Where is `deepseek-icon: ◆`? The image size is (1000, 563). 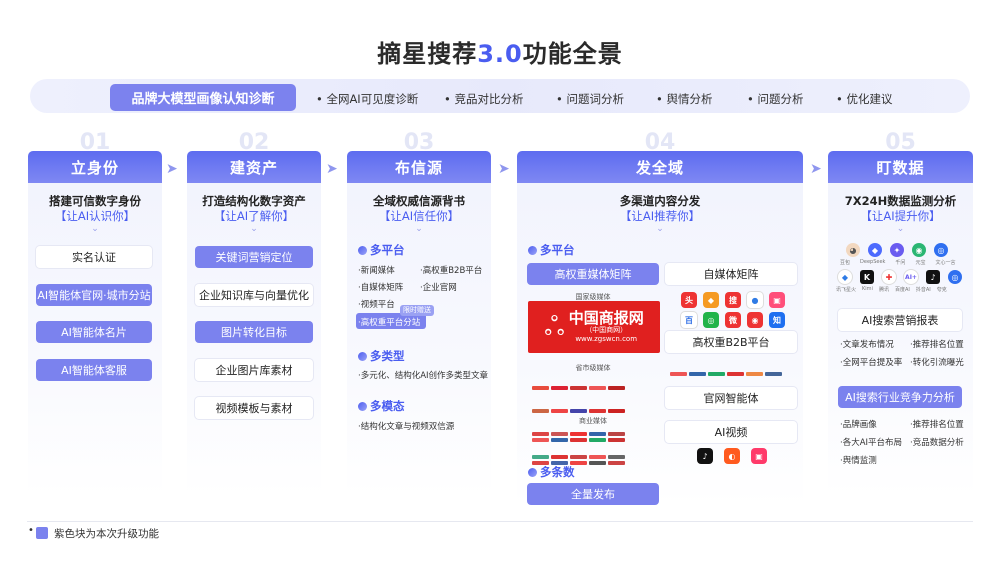 deepseek-icon: ◆ is located at coordinates (875, 250).